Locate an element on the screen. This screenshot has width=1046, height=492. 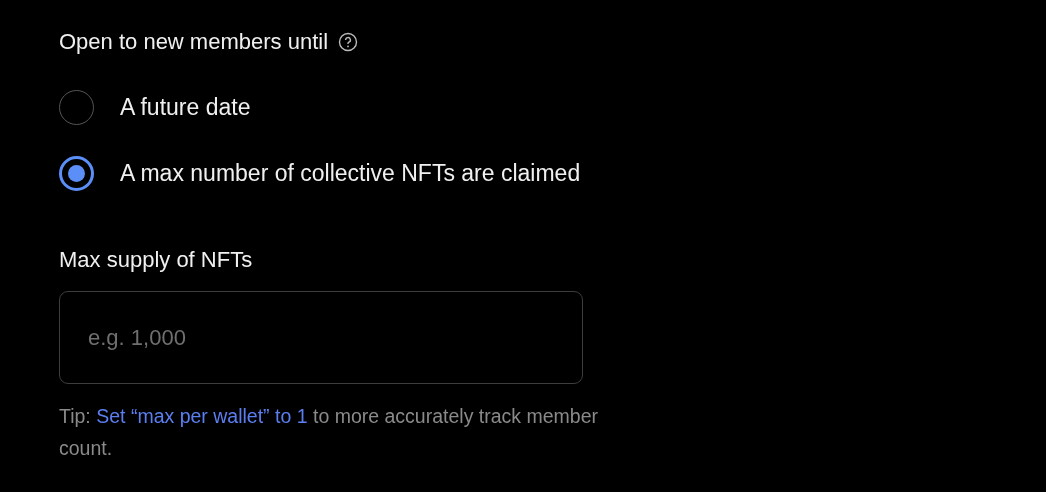
help-icon is located at coordinates (348, 42).